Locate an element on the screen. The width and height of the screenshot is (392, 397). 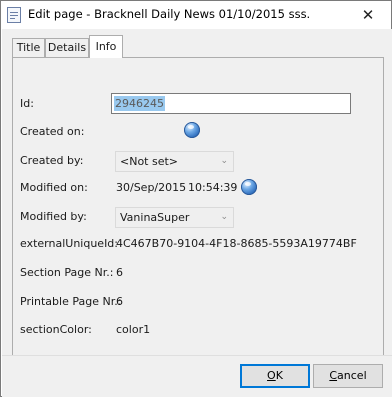
modified-by-label: Modified by: is located at coordinates (53, 216).